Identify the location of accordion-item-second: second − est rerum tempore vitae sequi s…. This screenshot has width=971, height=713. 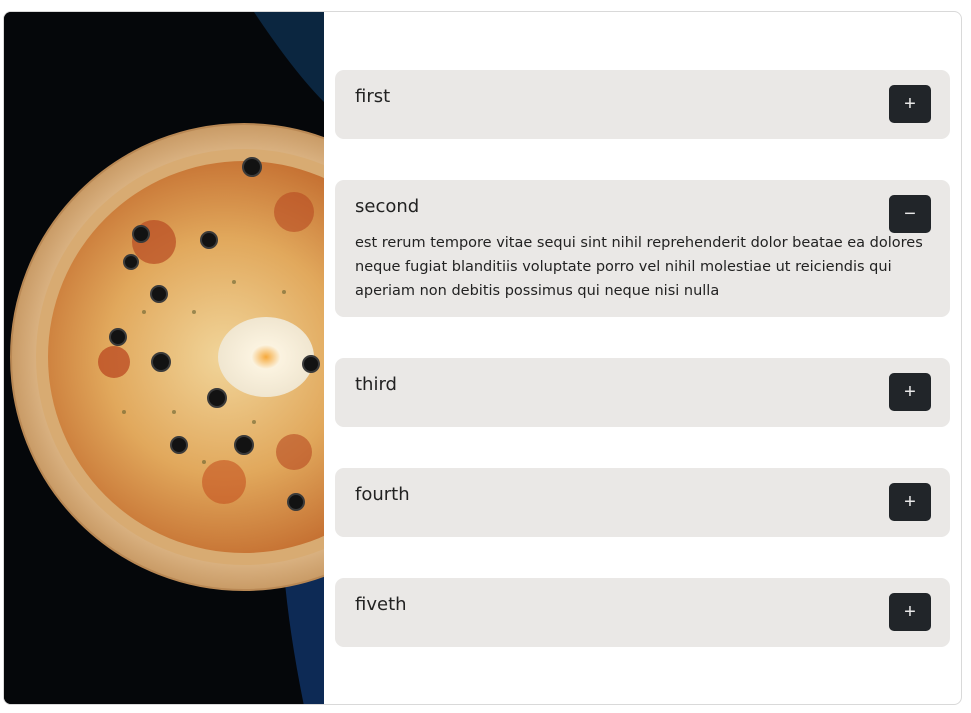
(642, 248).